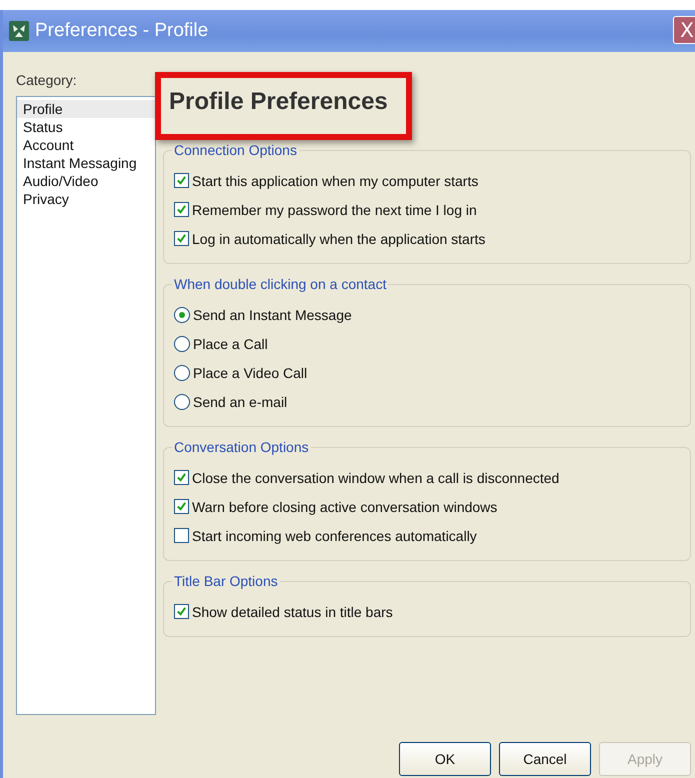  I want to click on group-title: Conversation Options, so click(241, 447).